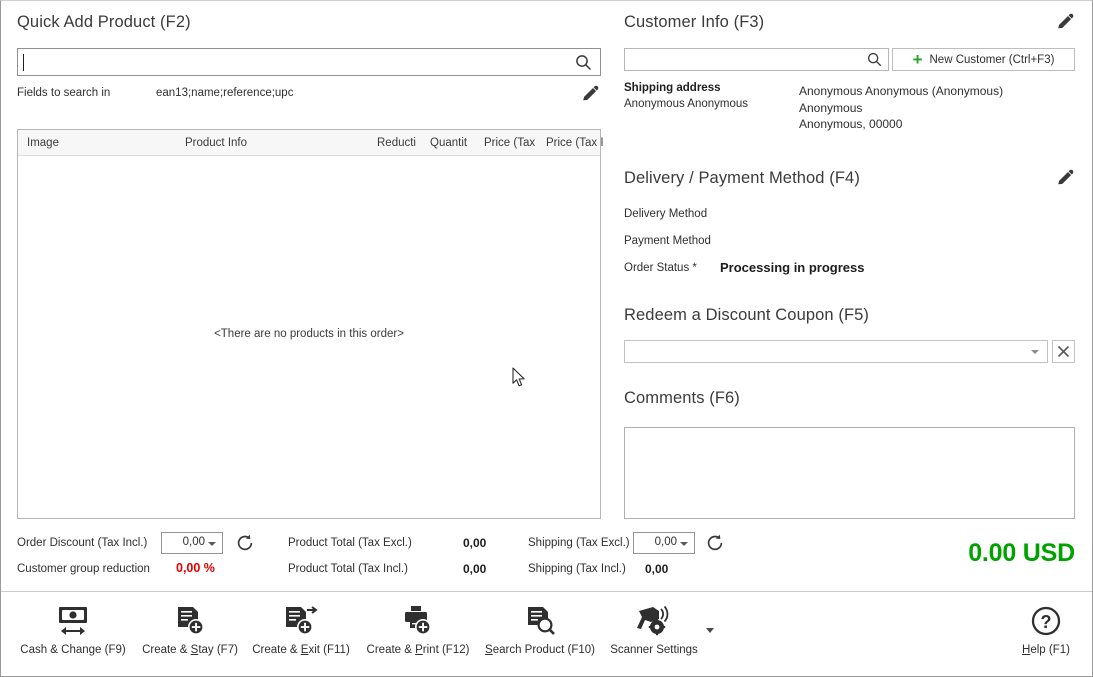 This screenshot has height=677, width=1093. Describe the element at coordinates (348, 569) in the screenshot. I see `product-total-incl-label: Product Total (Tax Incl.)` at that location.